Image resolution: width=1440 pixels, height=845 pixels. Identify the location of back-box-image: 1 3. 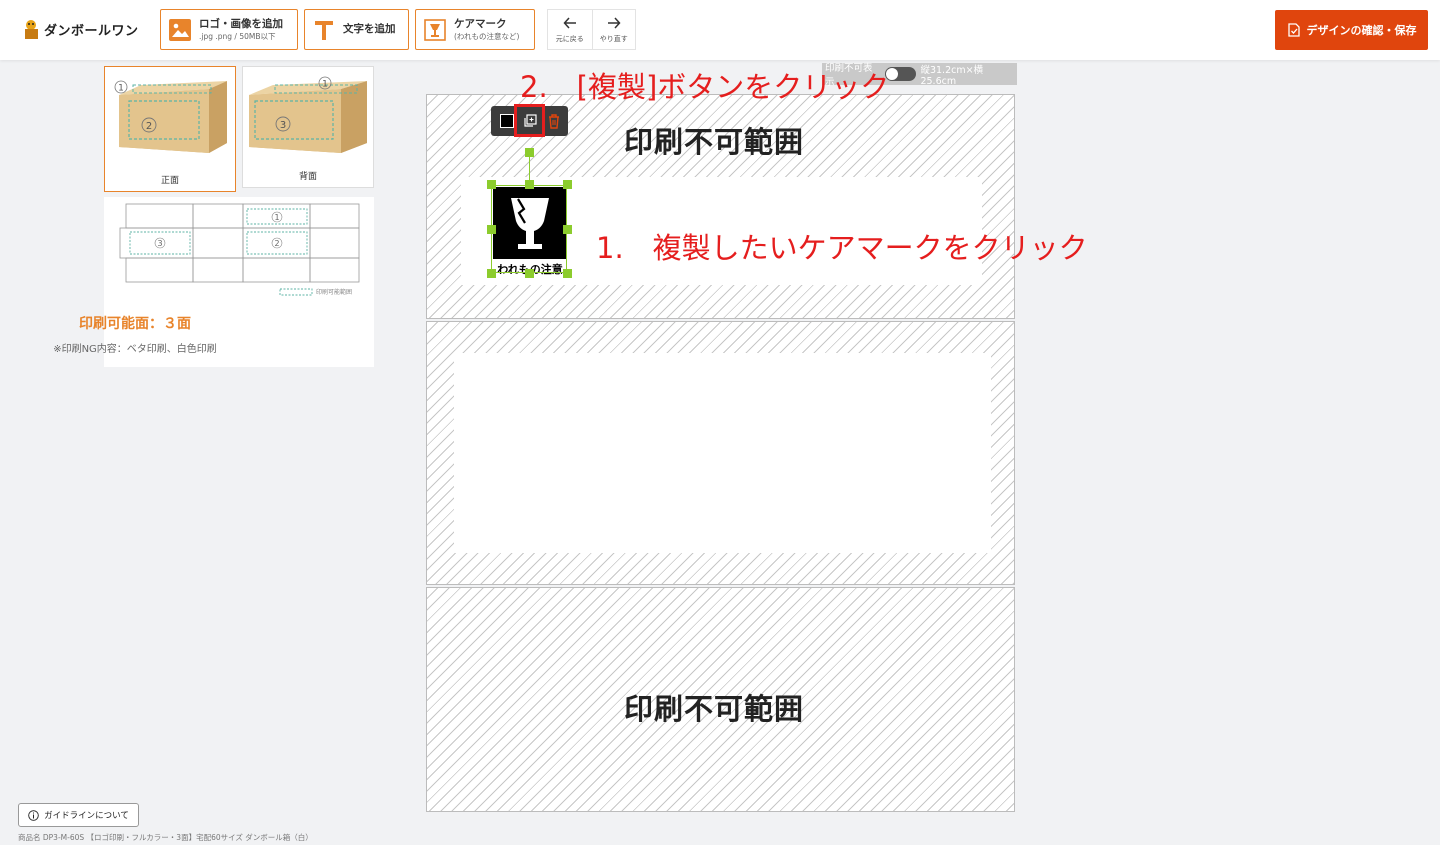
(308, 114).